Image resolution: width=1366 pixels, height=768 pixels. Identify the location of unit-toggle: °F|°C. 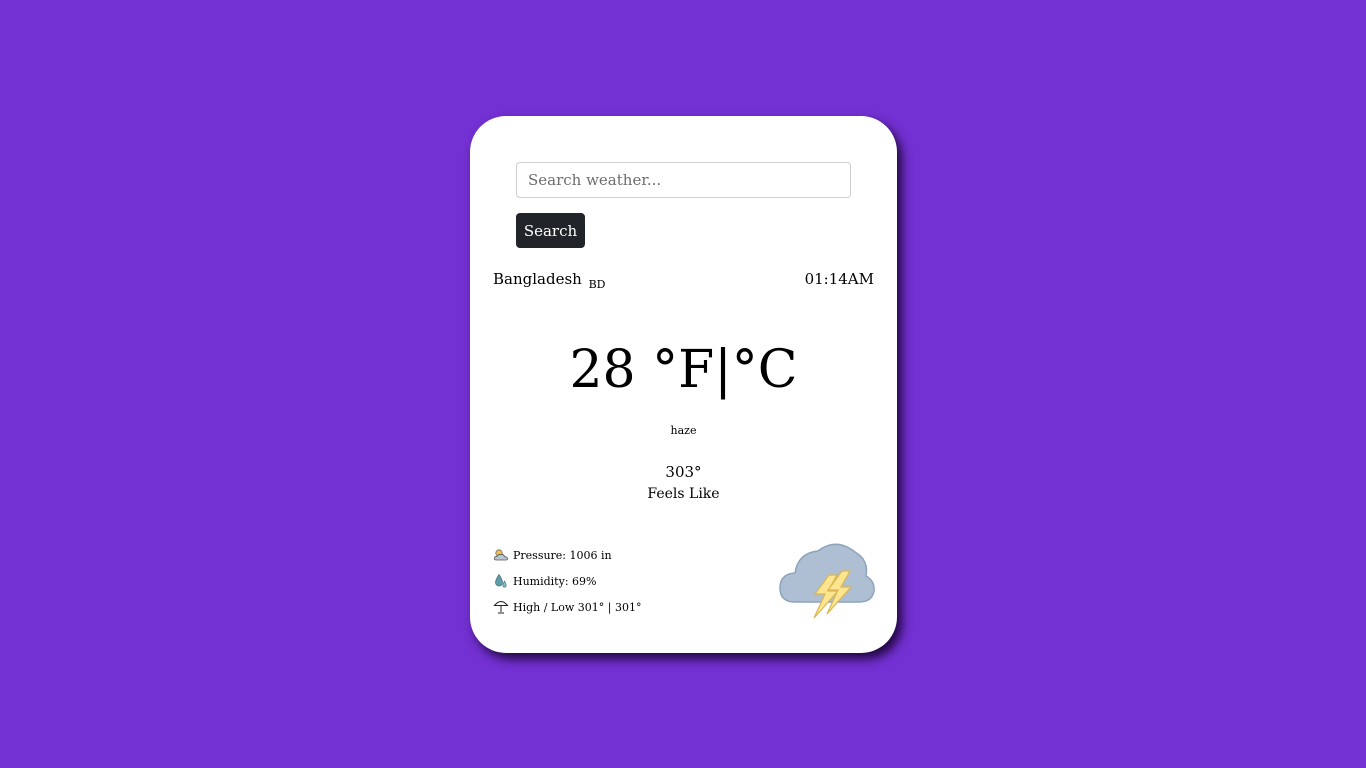
(724, 370).